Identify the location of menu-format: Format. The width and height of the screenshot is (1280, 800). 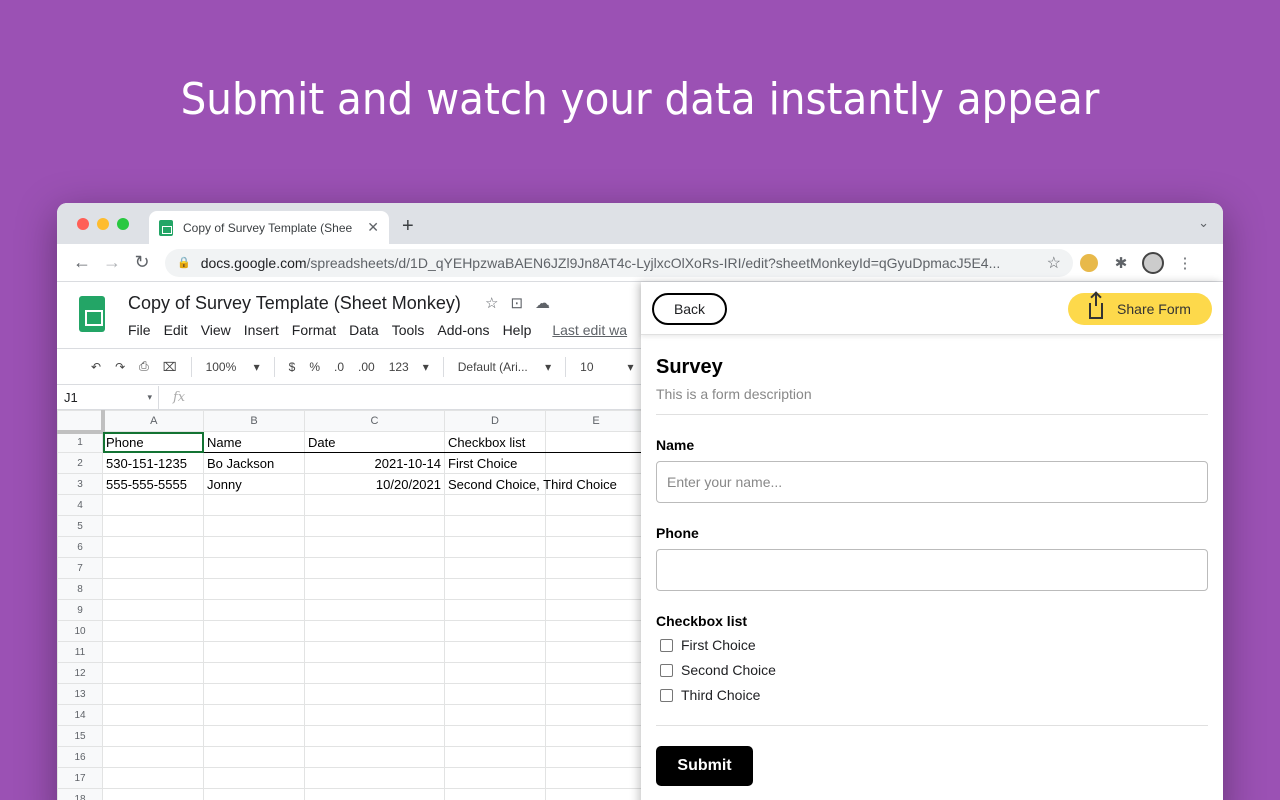
(314, 330).